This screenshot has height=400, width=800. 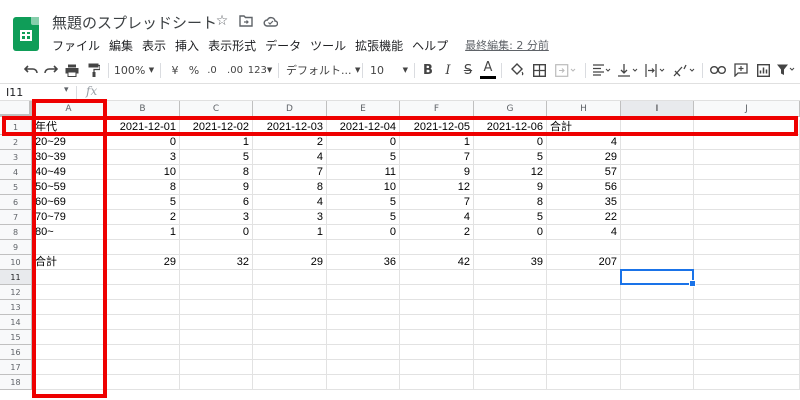 I want to click on menu-help: ヘルプ, so click(x=430, y=45).